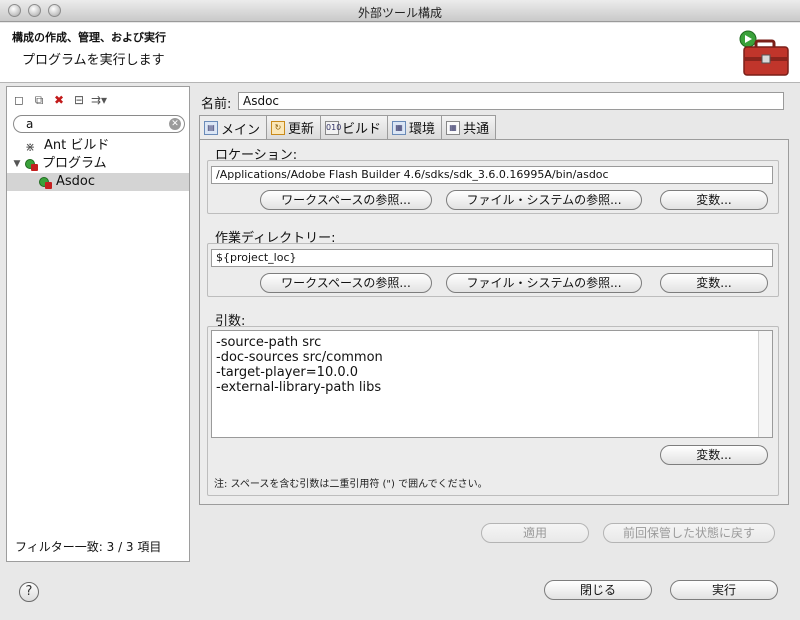  I want to click on header-title: 構成の作成、管理、および実行, so click(89, 37).